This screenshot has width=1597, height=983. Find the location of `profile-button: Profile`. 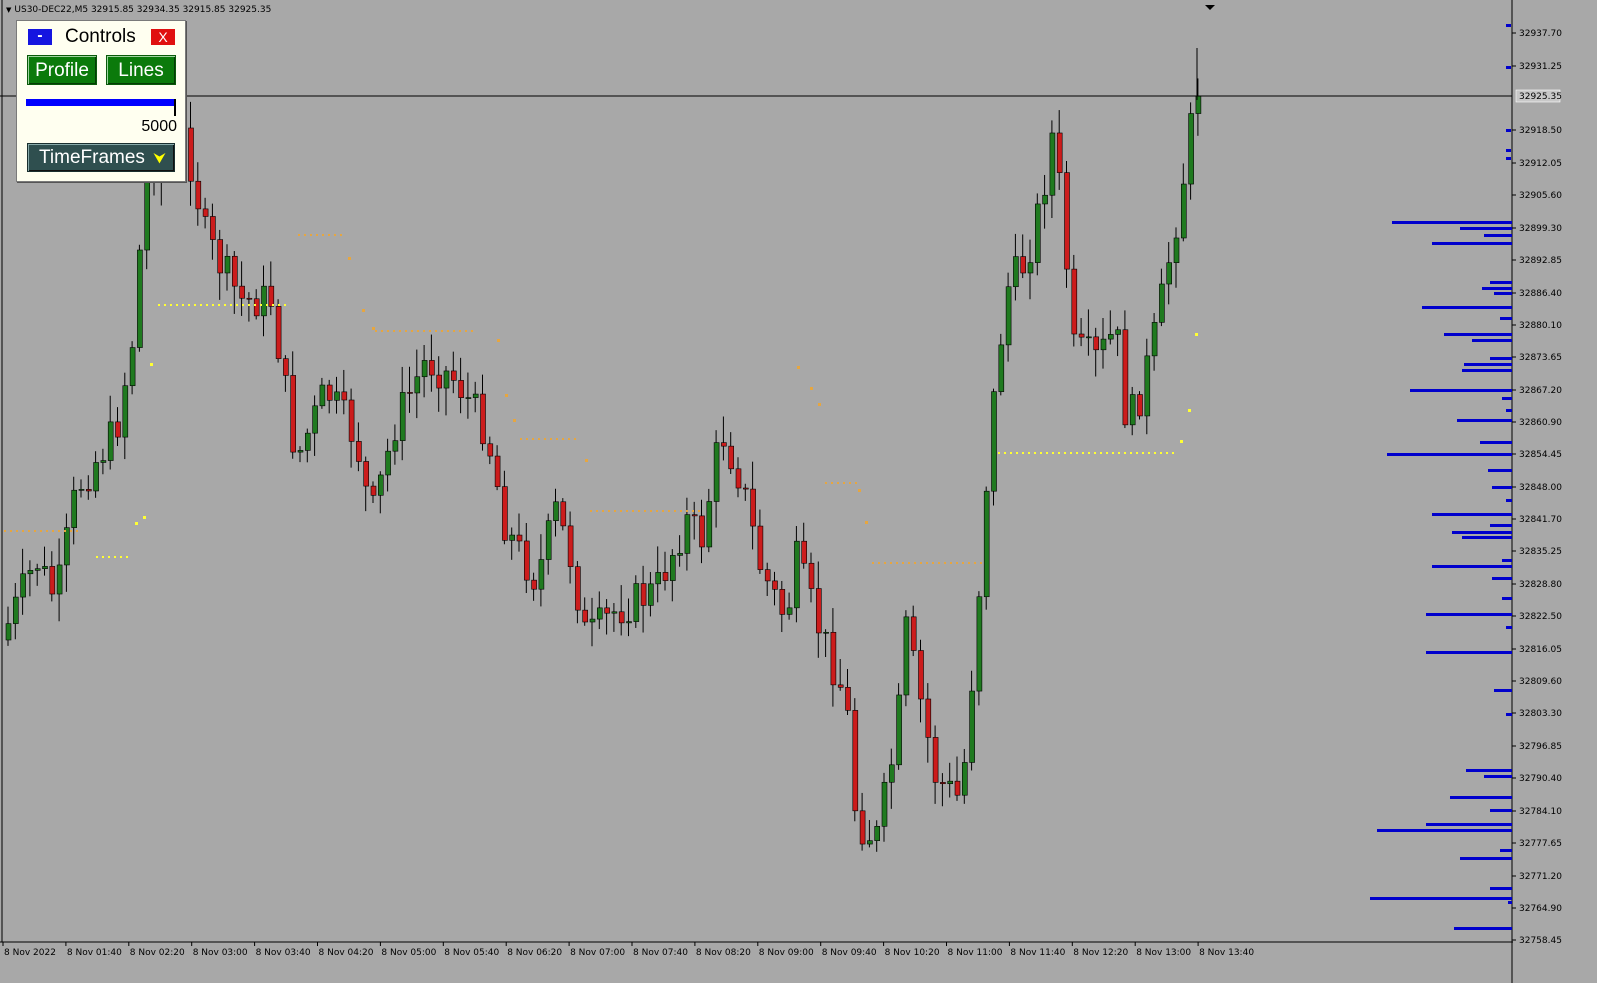

profile-button: Profile is located at coordinates (62, 70).